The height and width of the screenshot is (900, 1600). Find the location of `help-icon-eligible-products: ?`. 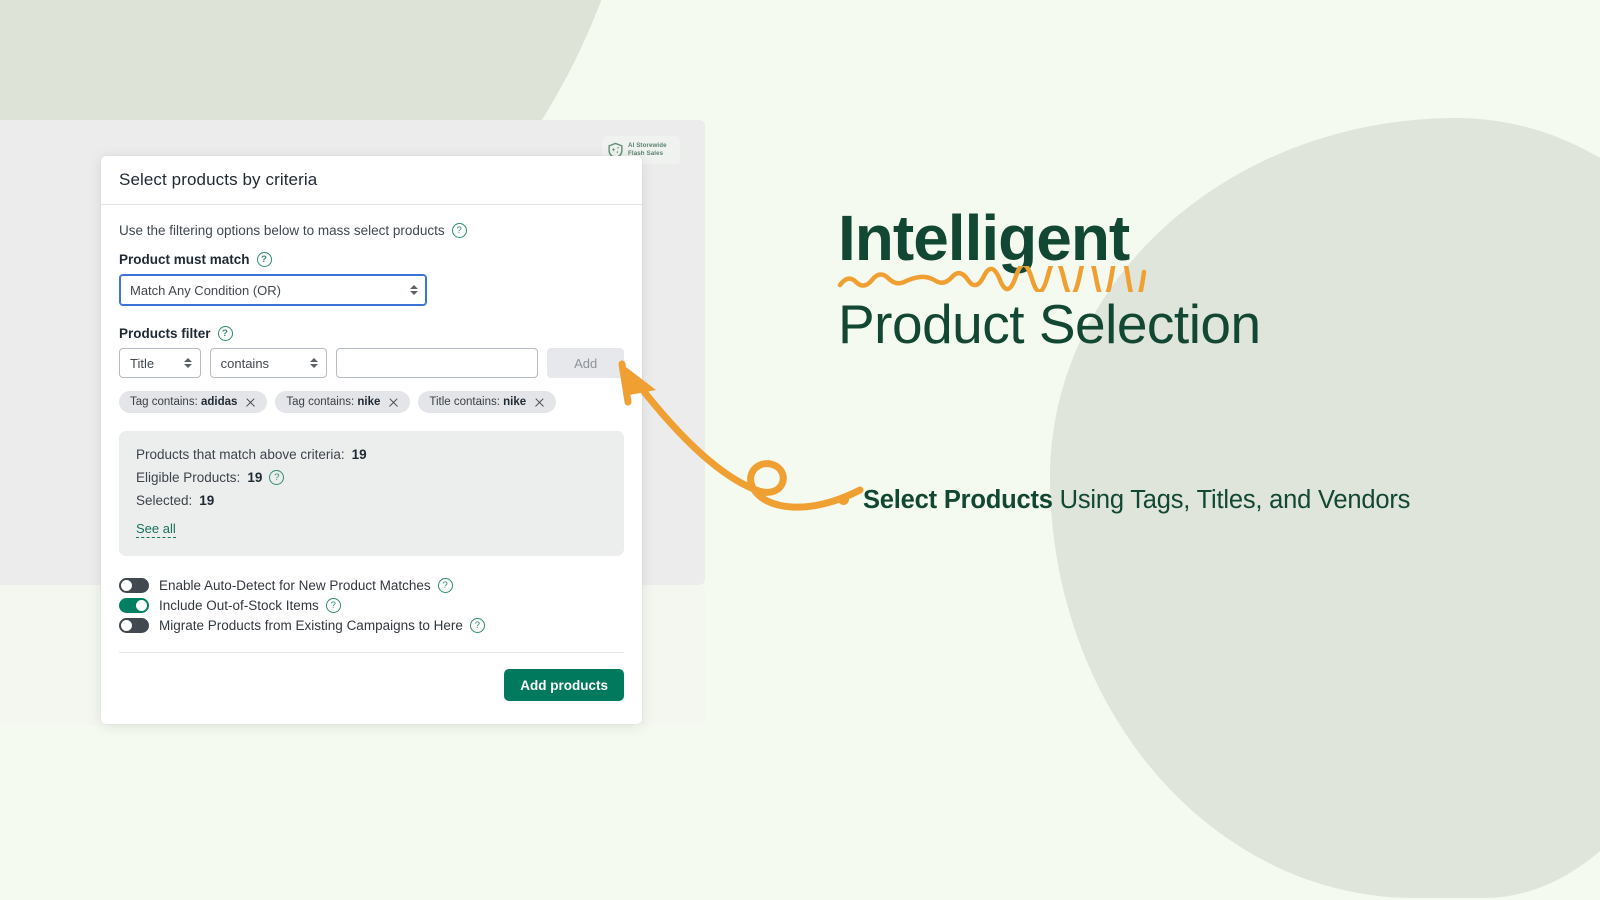

help-icon-eligible-products: ? is located at coordinates (277, 477).